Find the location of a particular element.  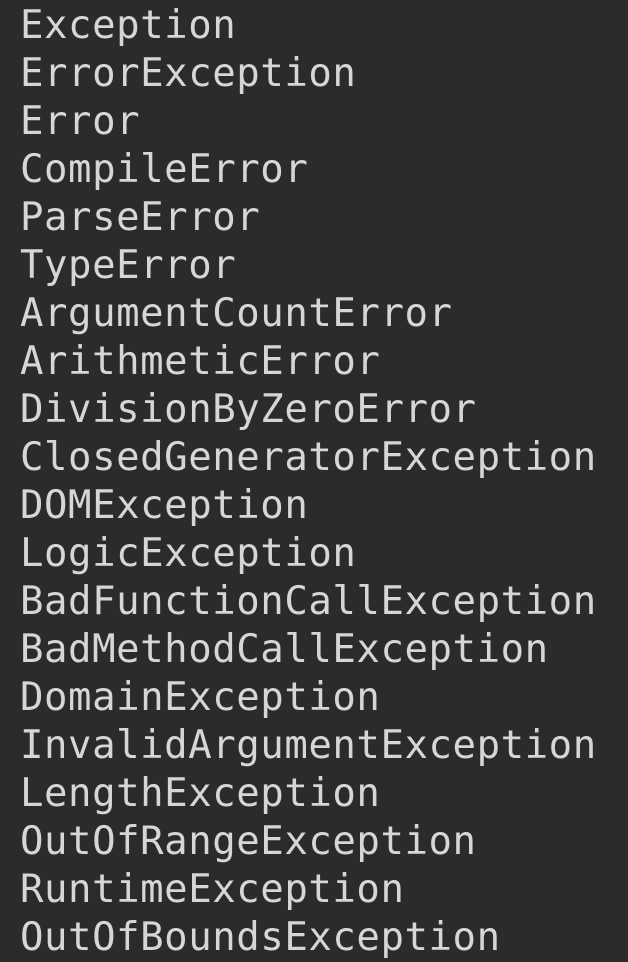

code-line-exception: Exception is located at coordinates (128, 25).